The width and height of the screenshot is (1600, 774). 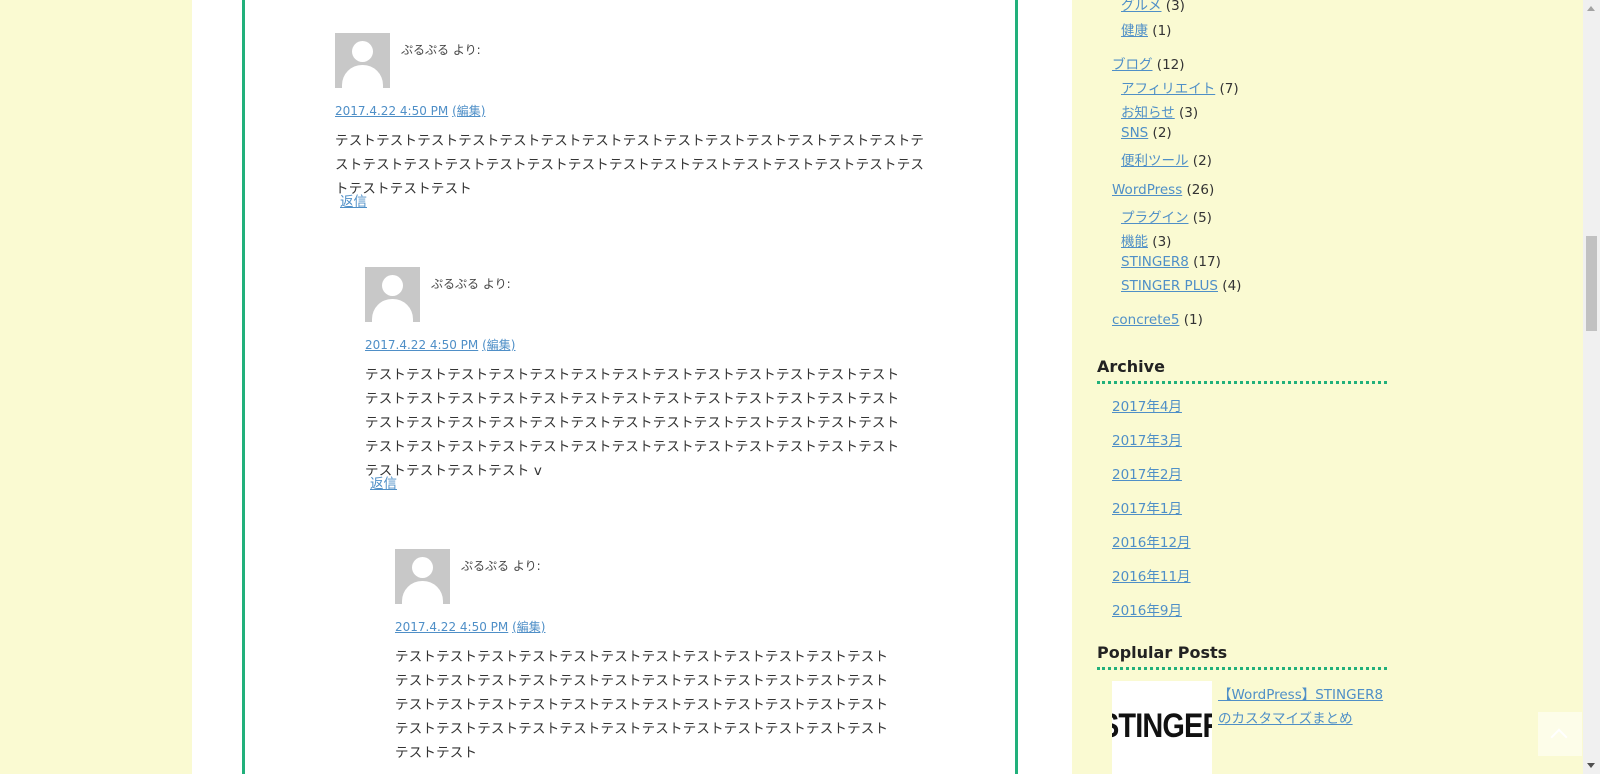 What do you see at coordinates (1559, 737) in the screenshot?
I see `chevron-up-icon` at bounding box center [1559, 737].